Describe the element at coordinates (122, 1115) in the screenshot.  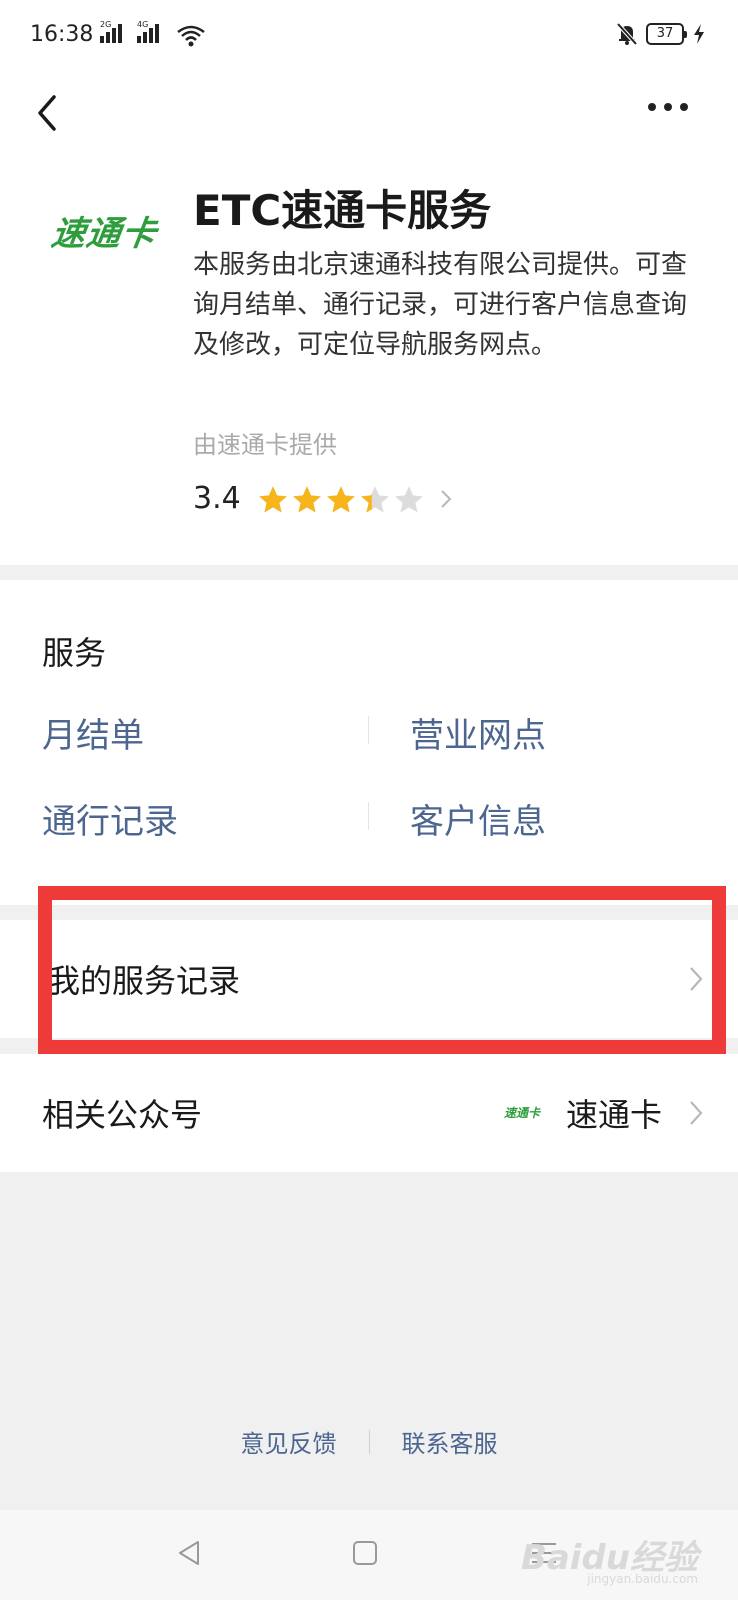
I see `related-account-label: 相关公众号` at that location.